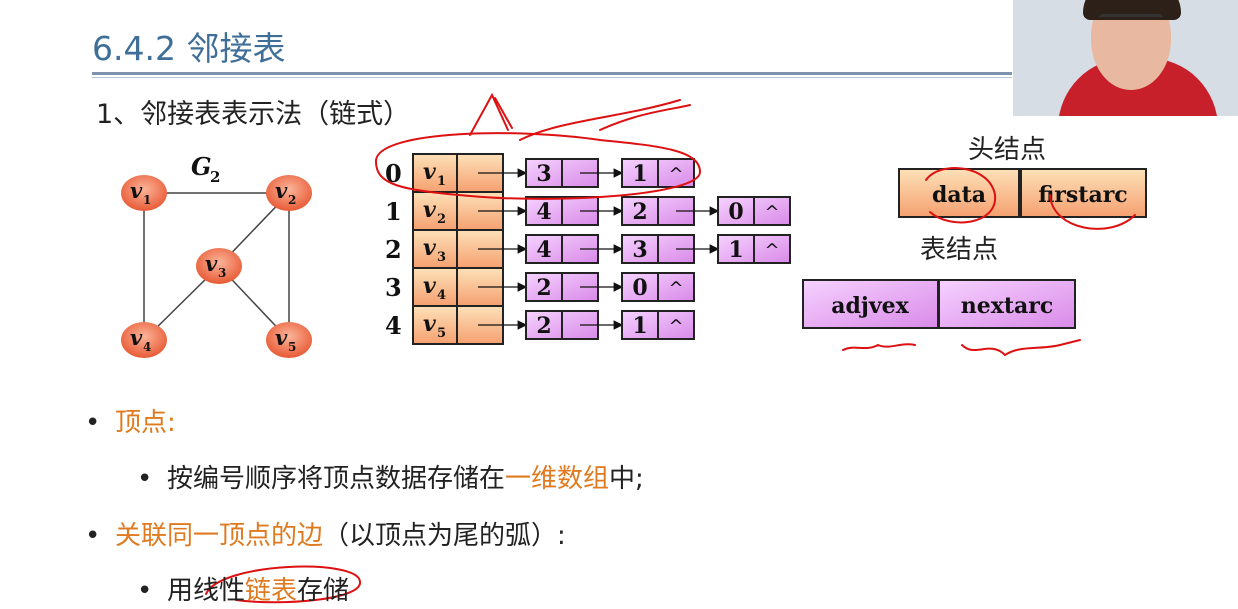  I want to click on bullet-list-part1: 用线性, so click(206, 591).